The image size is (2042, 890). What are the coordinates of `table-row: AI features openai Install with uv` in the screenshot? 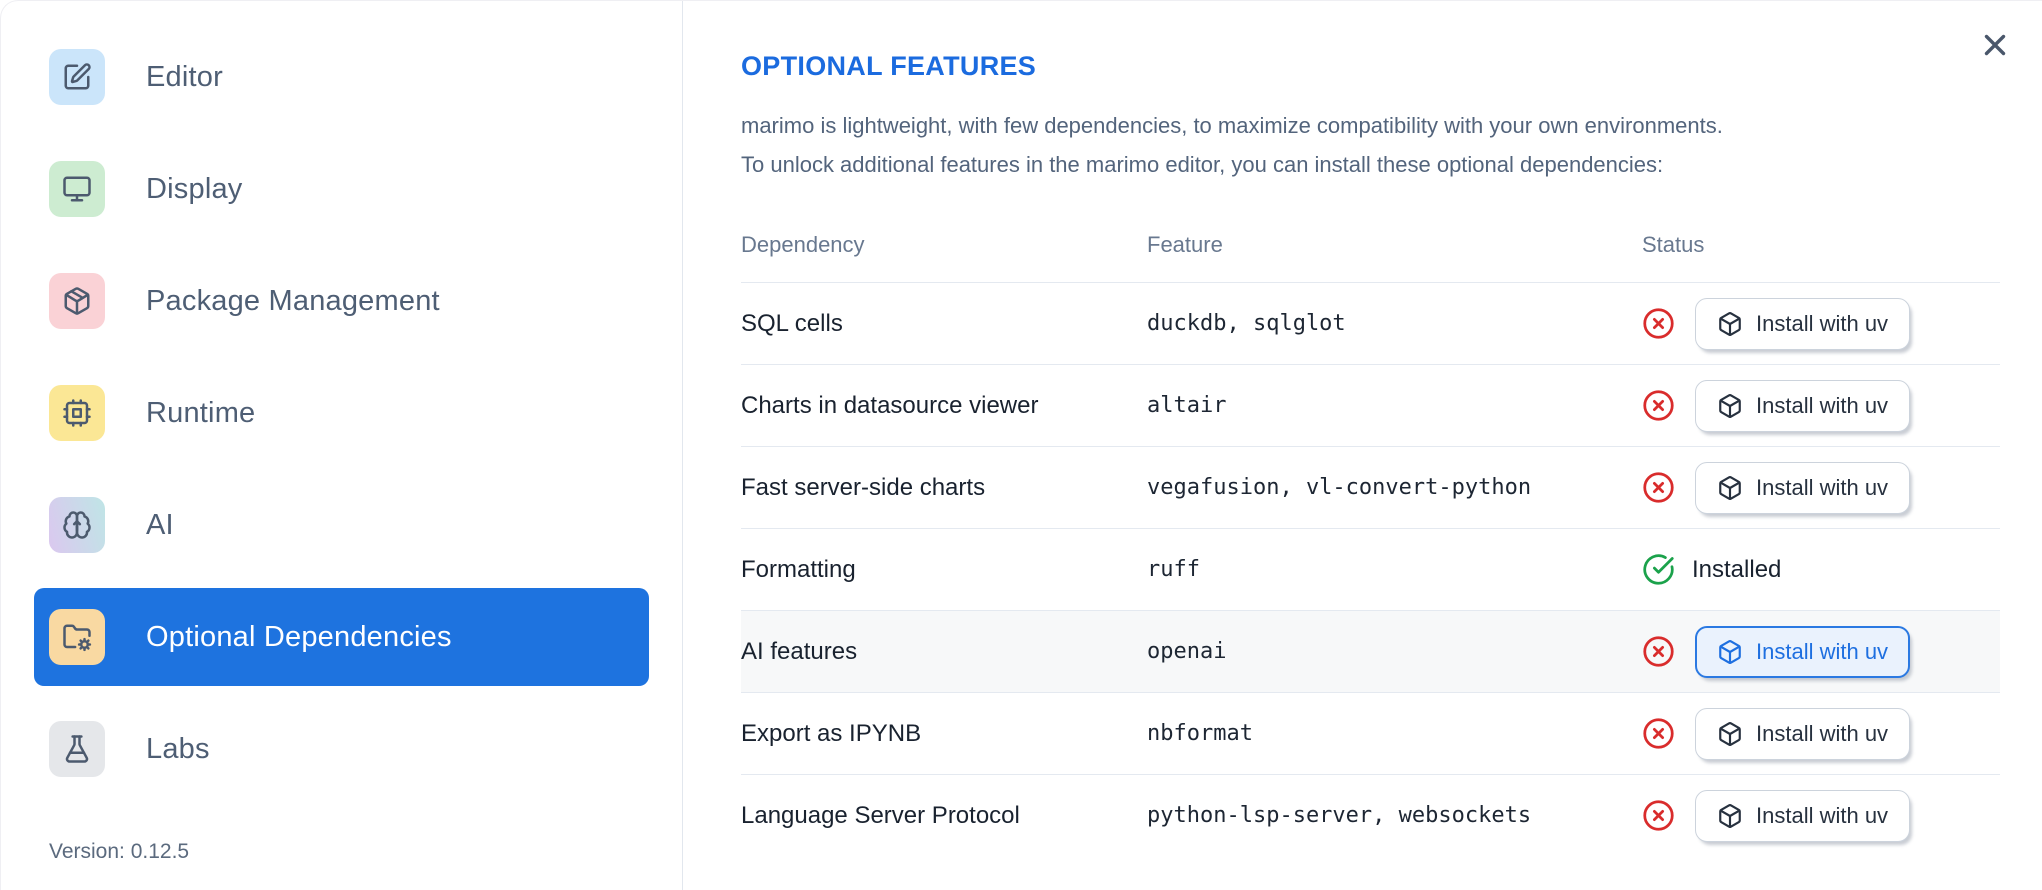 It's located at (1370, 651).